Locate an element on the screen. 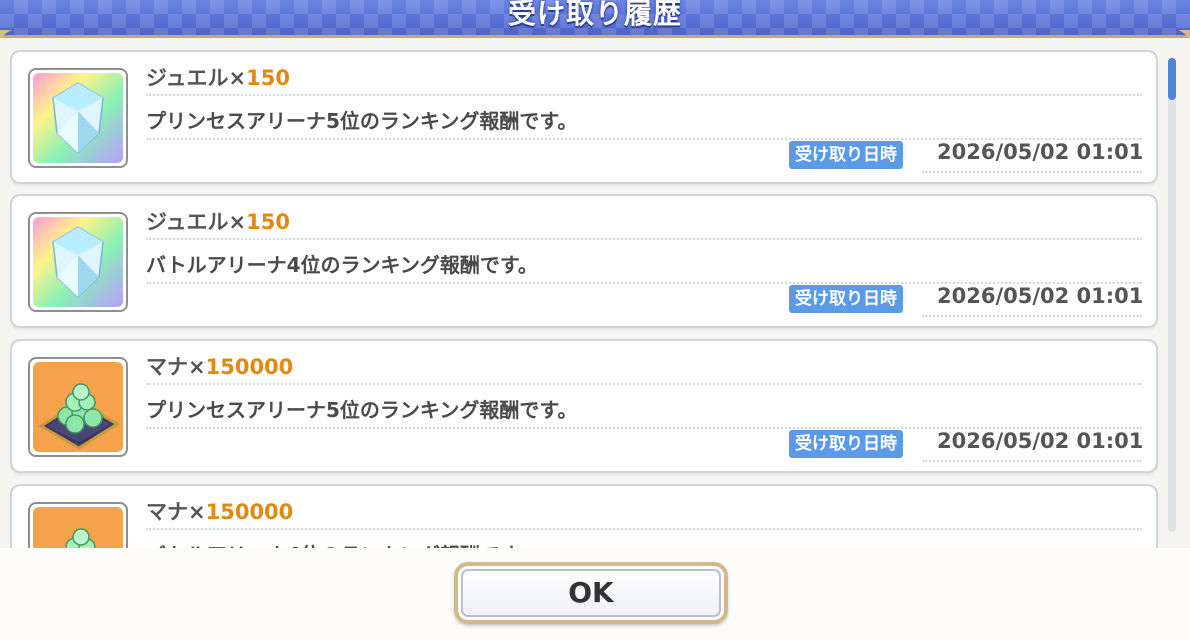 This screenshot has width=1190, height=640. scrollbar is located at coordinates (1172, 295).